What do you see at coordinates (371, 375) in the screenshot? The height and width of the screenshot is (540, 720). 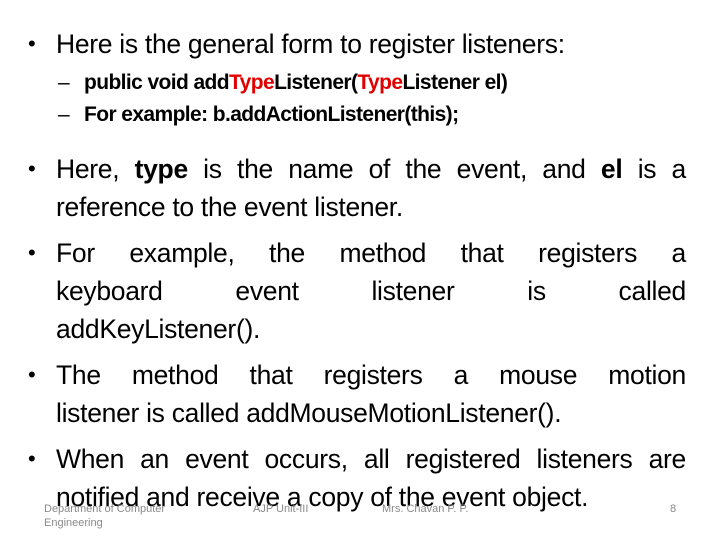 I see `bullet-4-line-1: The method that registers a mouse motion` at bounding box center [371, 375].